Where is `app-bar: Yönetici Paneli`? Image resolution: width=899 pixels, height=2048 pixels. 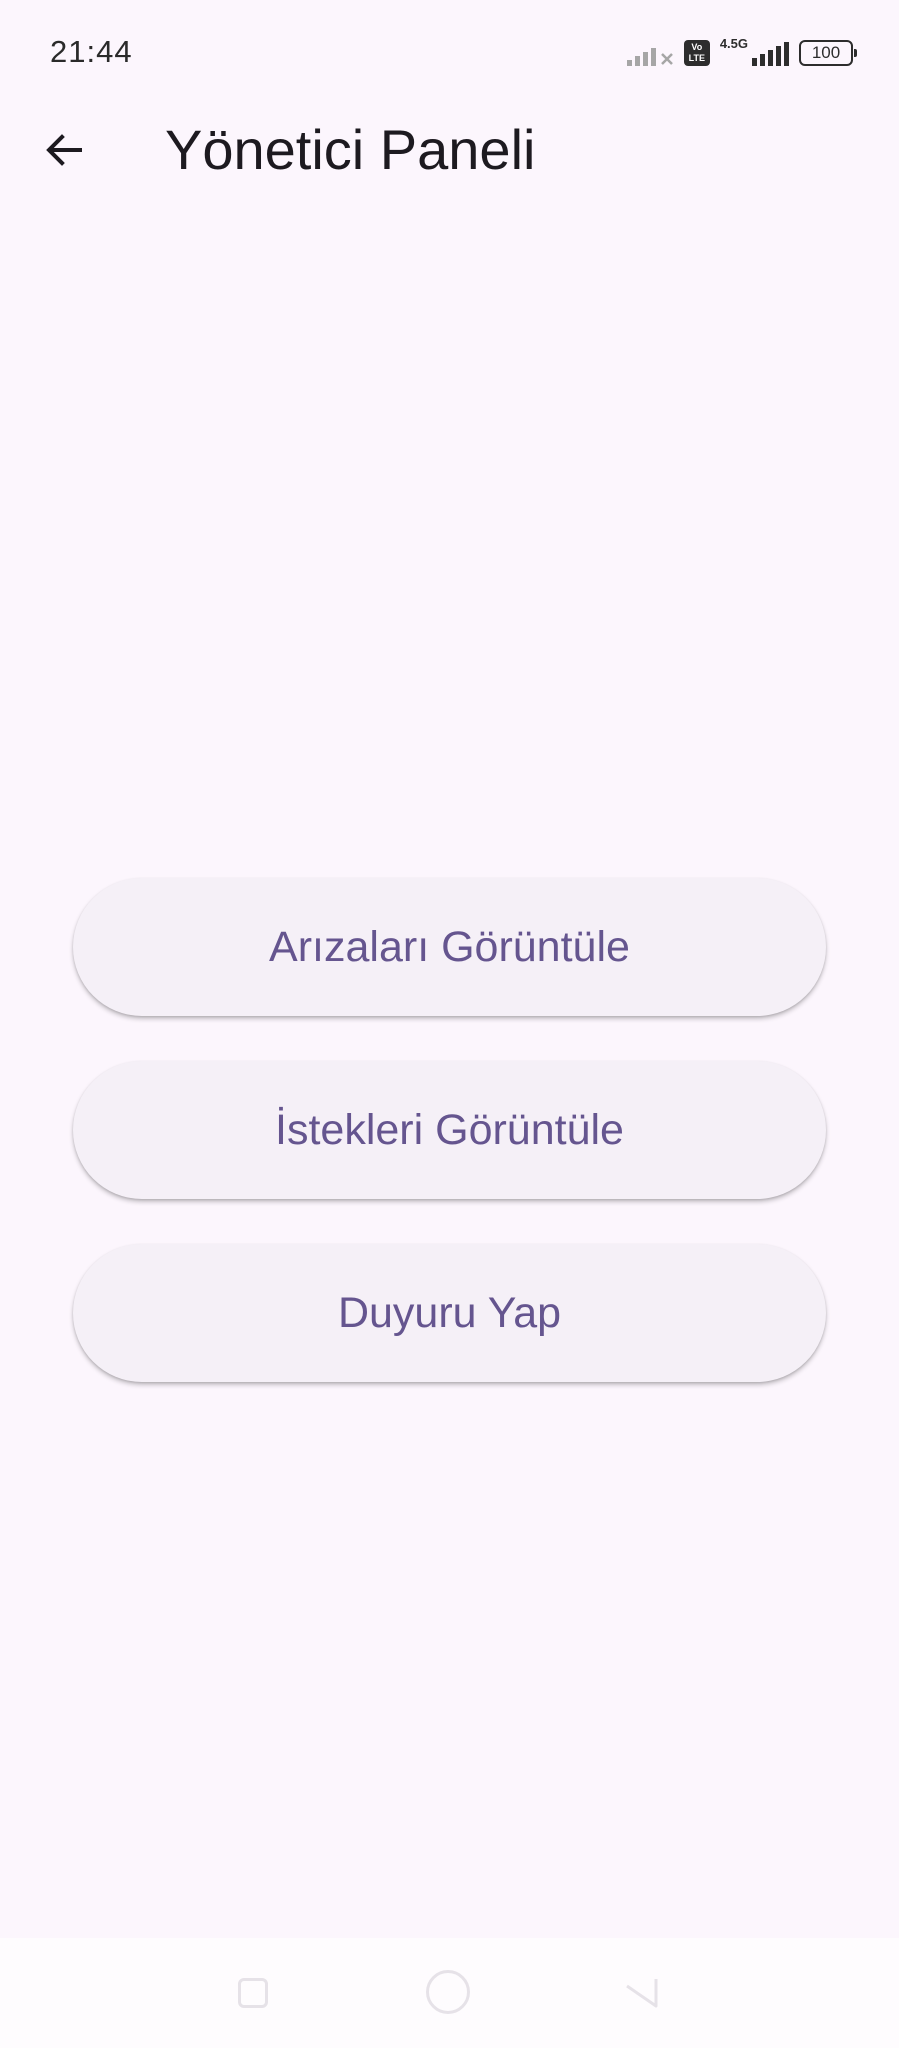
app-bar: Yönetici Paneli is located at coordinates (449, 150).